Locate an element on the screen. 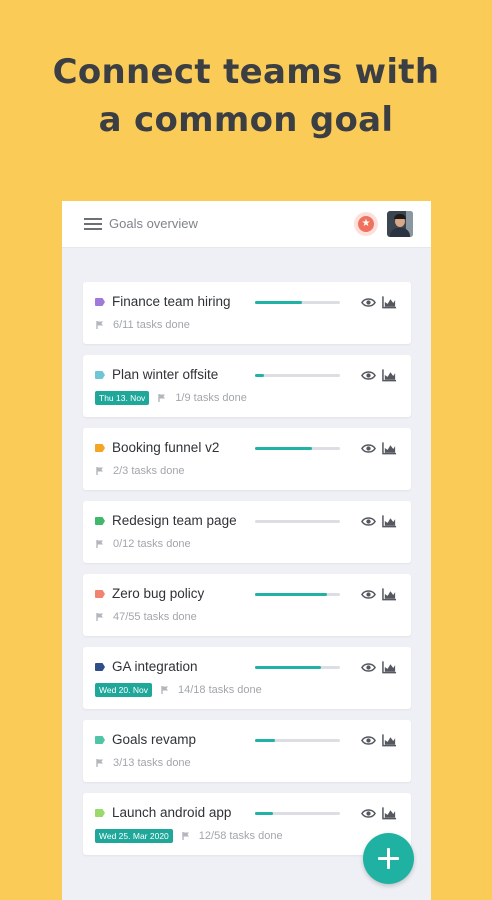  goal-card: Booking funnel v2 2/3 tasks done is located at coordinates (247, 459).